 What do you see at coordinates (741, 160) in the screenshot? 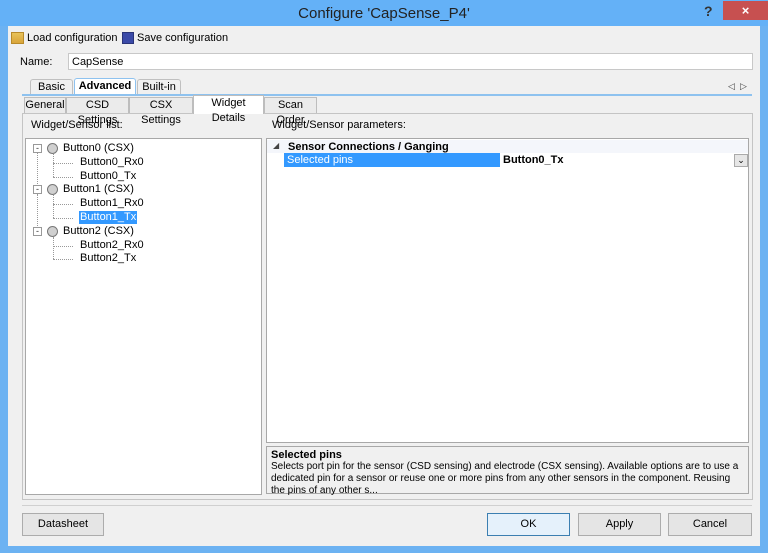
I see `dropdown-chevron-icon: ⌄` at bounding box center [741, 160].